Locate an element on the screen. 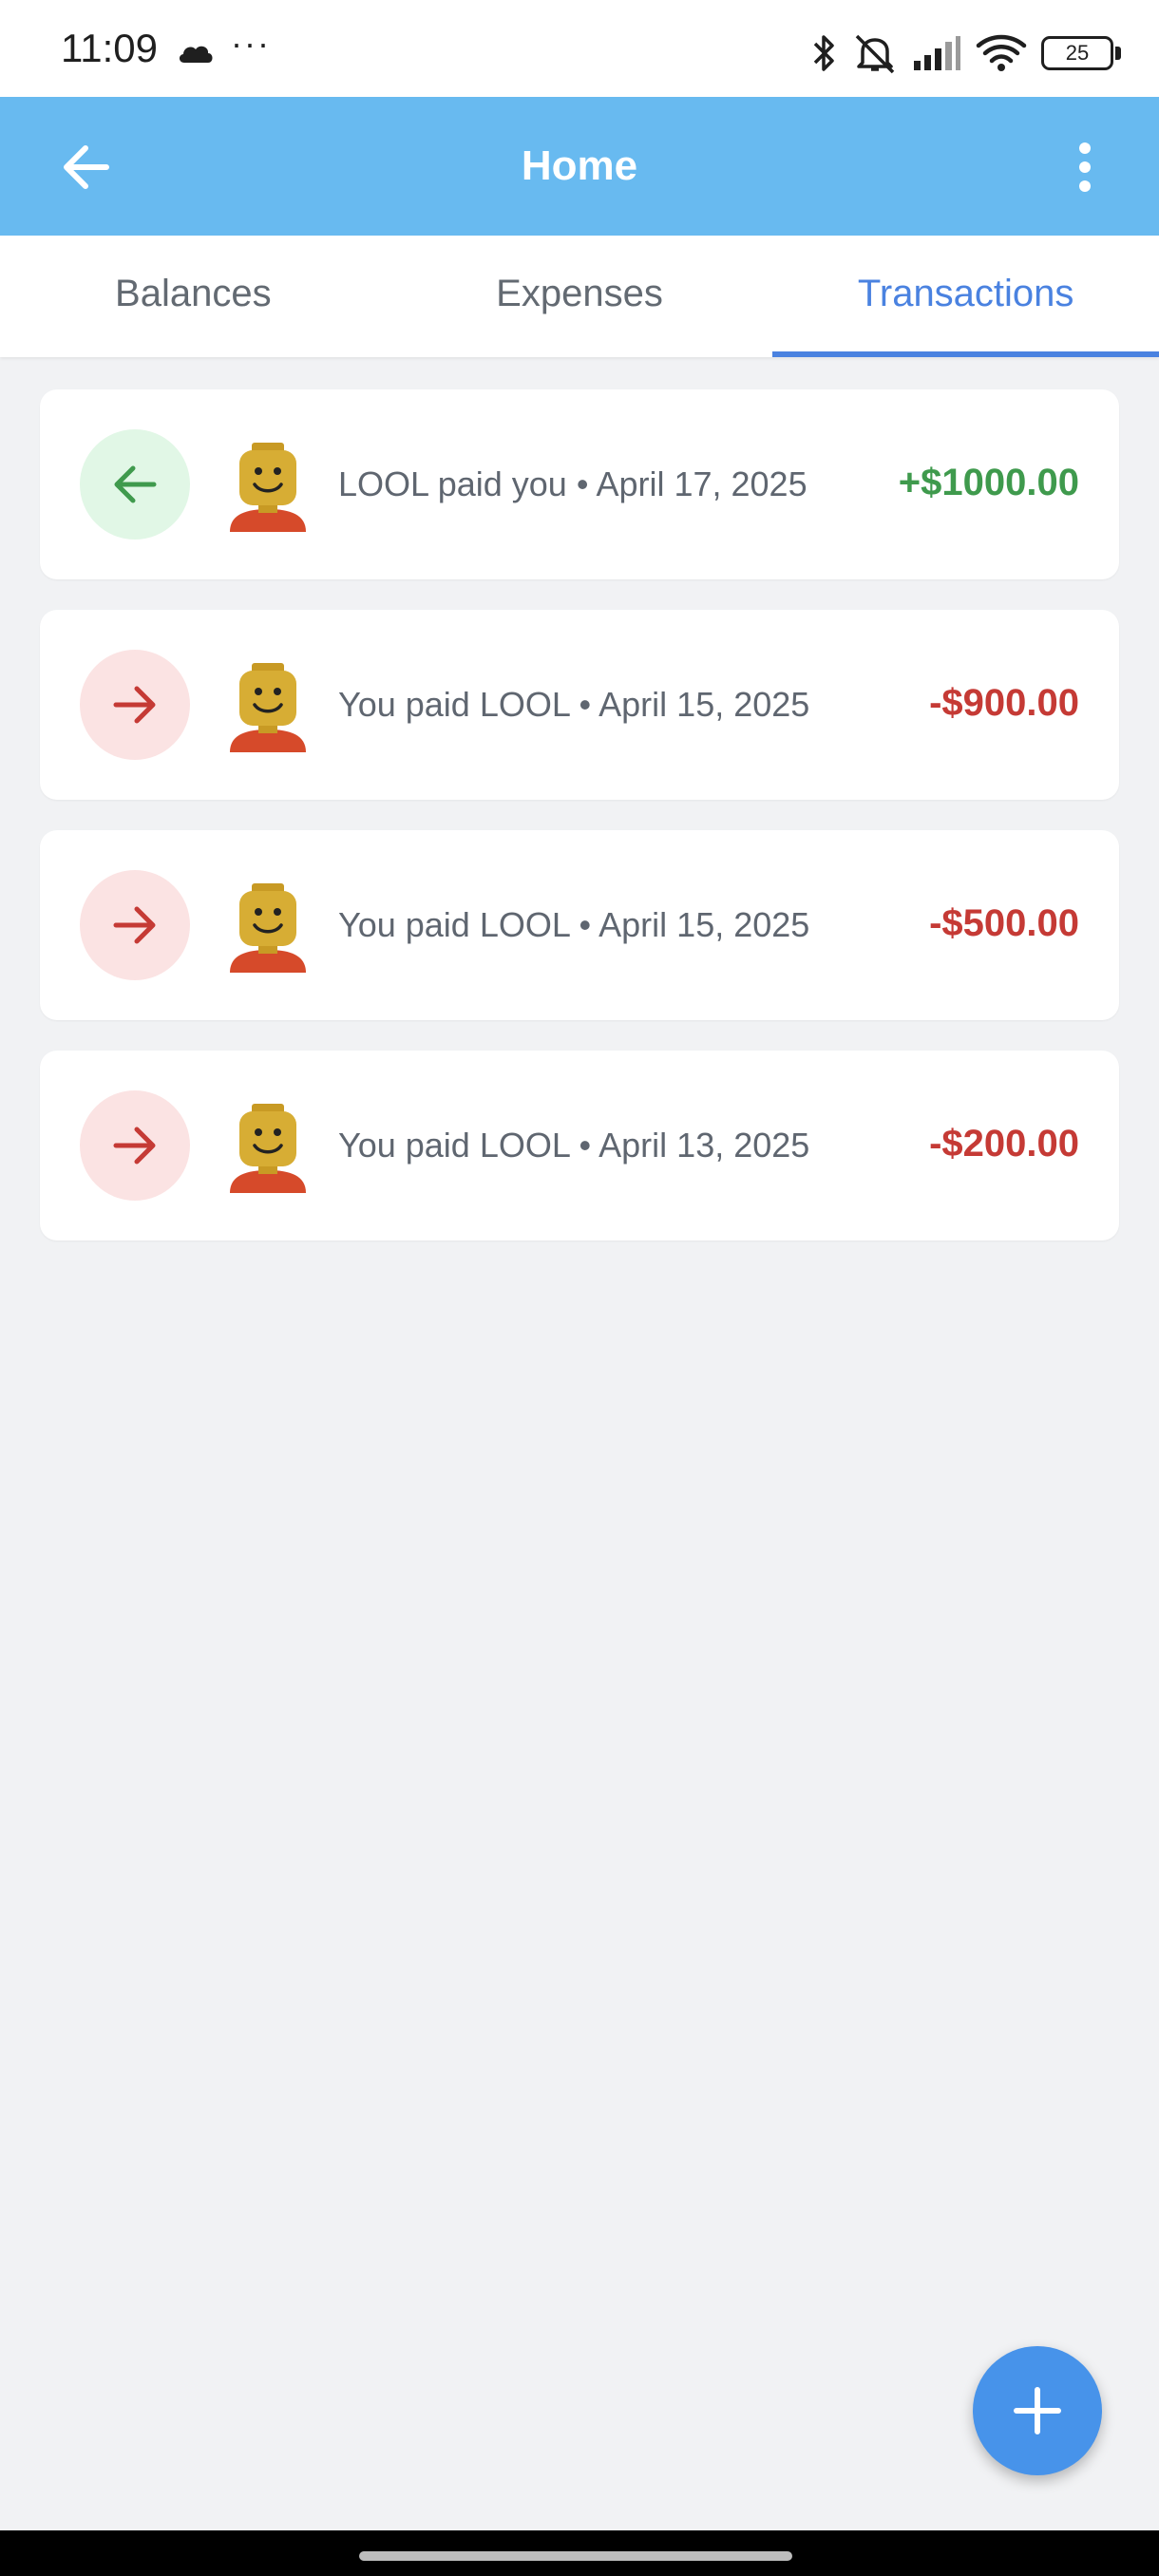  tab-expenses: Expenses is located at coordinates (580, 296).